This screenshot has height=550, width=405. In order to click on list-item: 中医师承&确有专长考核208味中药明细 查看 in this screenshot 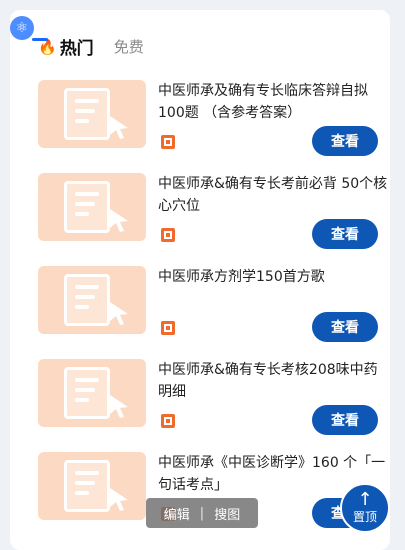, I will do `click(209, 398)`.